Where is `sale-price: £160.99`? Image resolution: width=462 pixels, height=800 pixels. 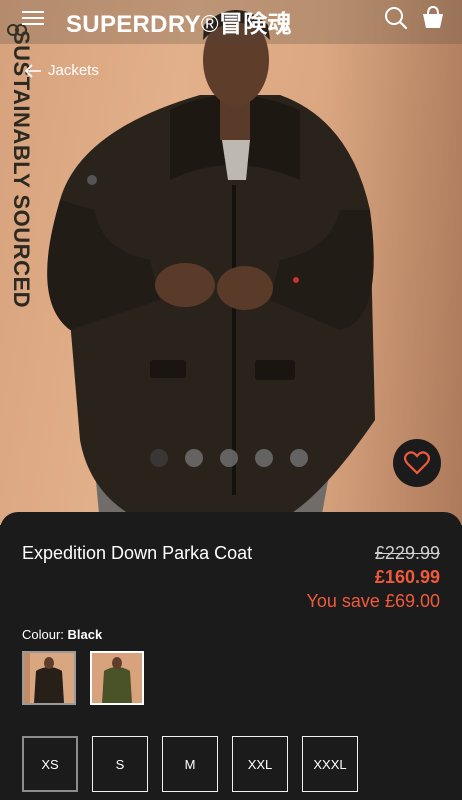 sale-price: £160.99 is located at coordinates (407, 577).